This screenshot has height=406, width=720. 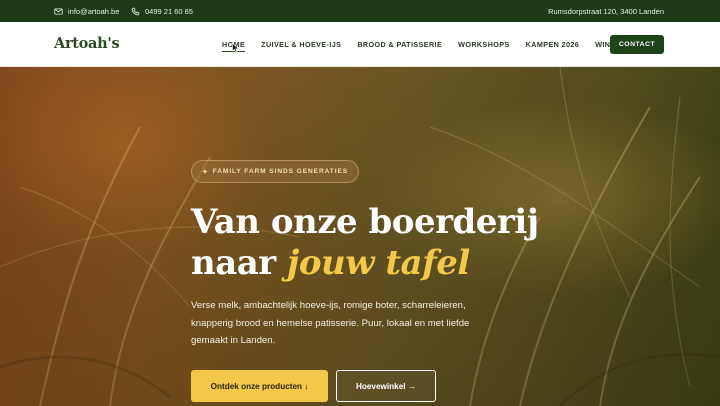 What do you see at coordinates (87, 43) in the screenshot?
I see `site-logo: Artoah's` at bounding box center [87, 43].